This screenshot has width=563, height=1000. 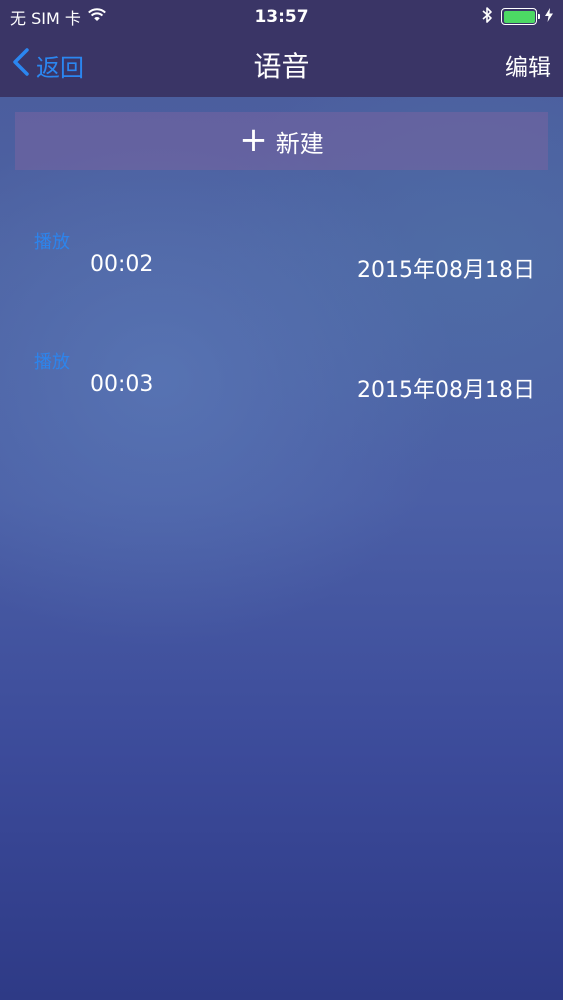 What do you see at coordinates (549, 16) in the screenshot?
I see `charging-icon` at bounding box center [549, 16].